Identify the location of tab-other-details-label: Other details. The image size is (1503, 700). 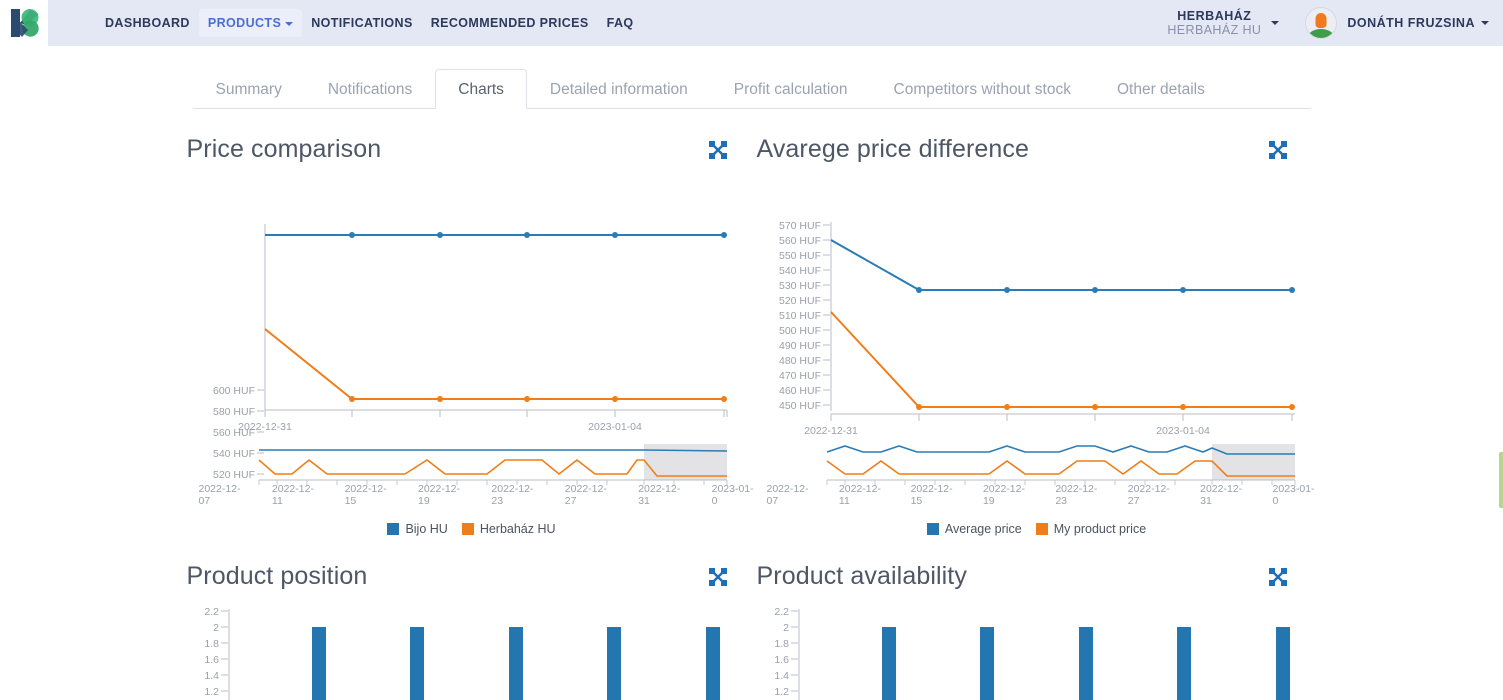
(1160, 89).